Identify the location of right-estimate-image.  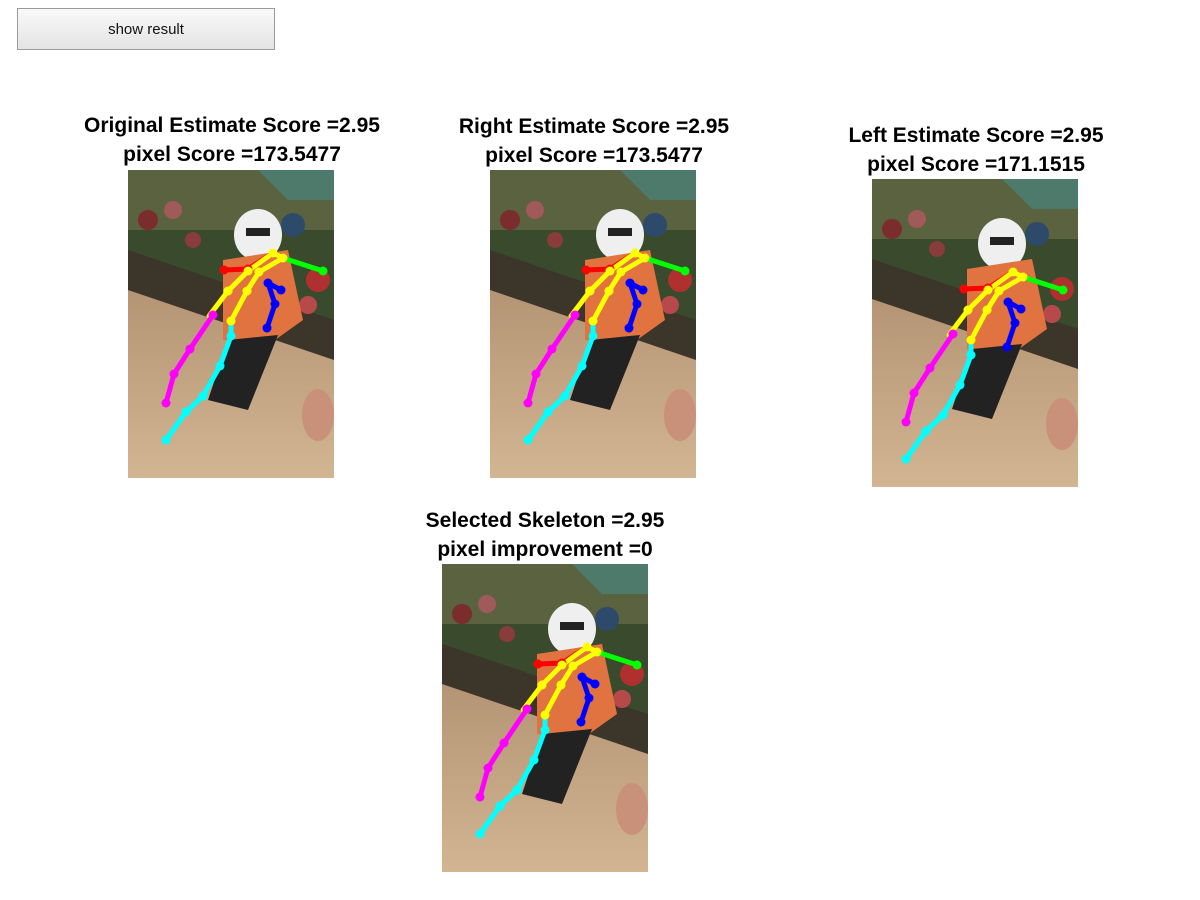
(593, 324).